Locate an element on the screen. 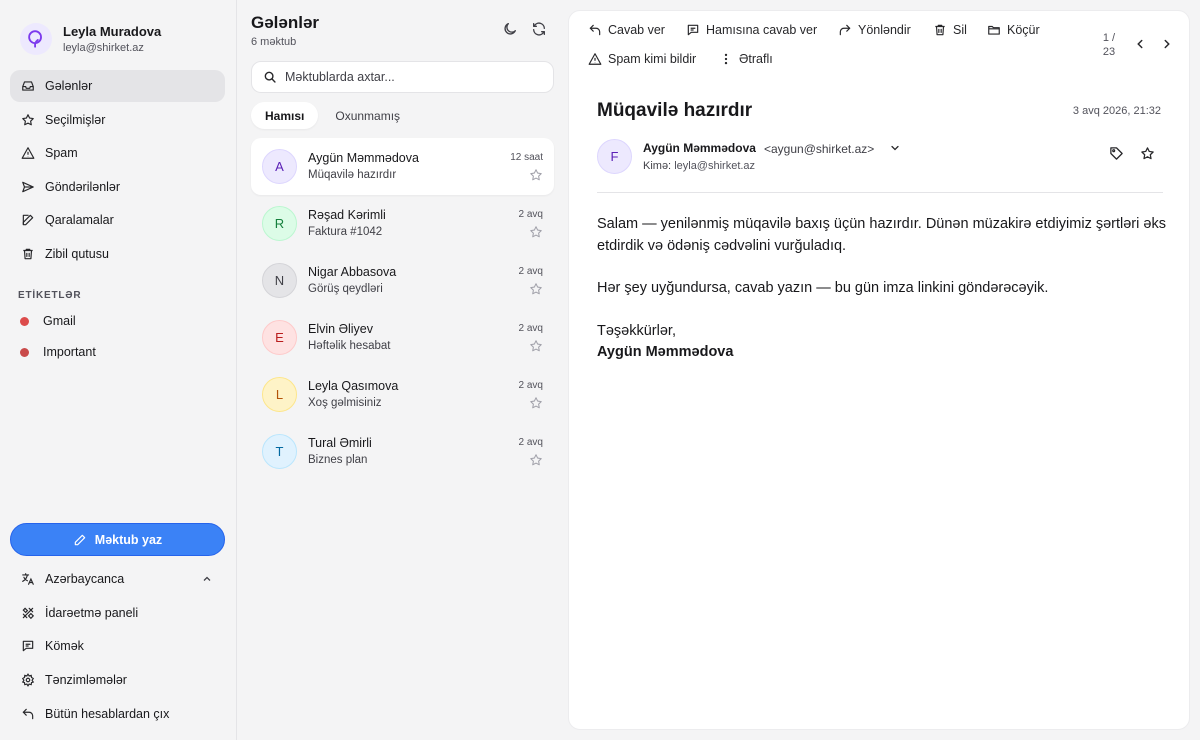  mail-sender: Leyla Qasımova is located at coordinates (353, 386).